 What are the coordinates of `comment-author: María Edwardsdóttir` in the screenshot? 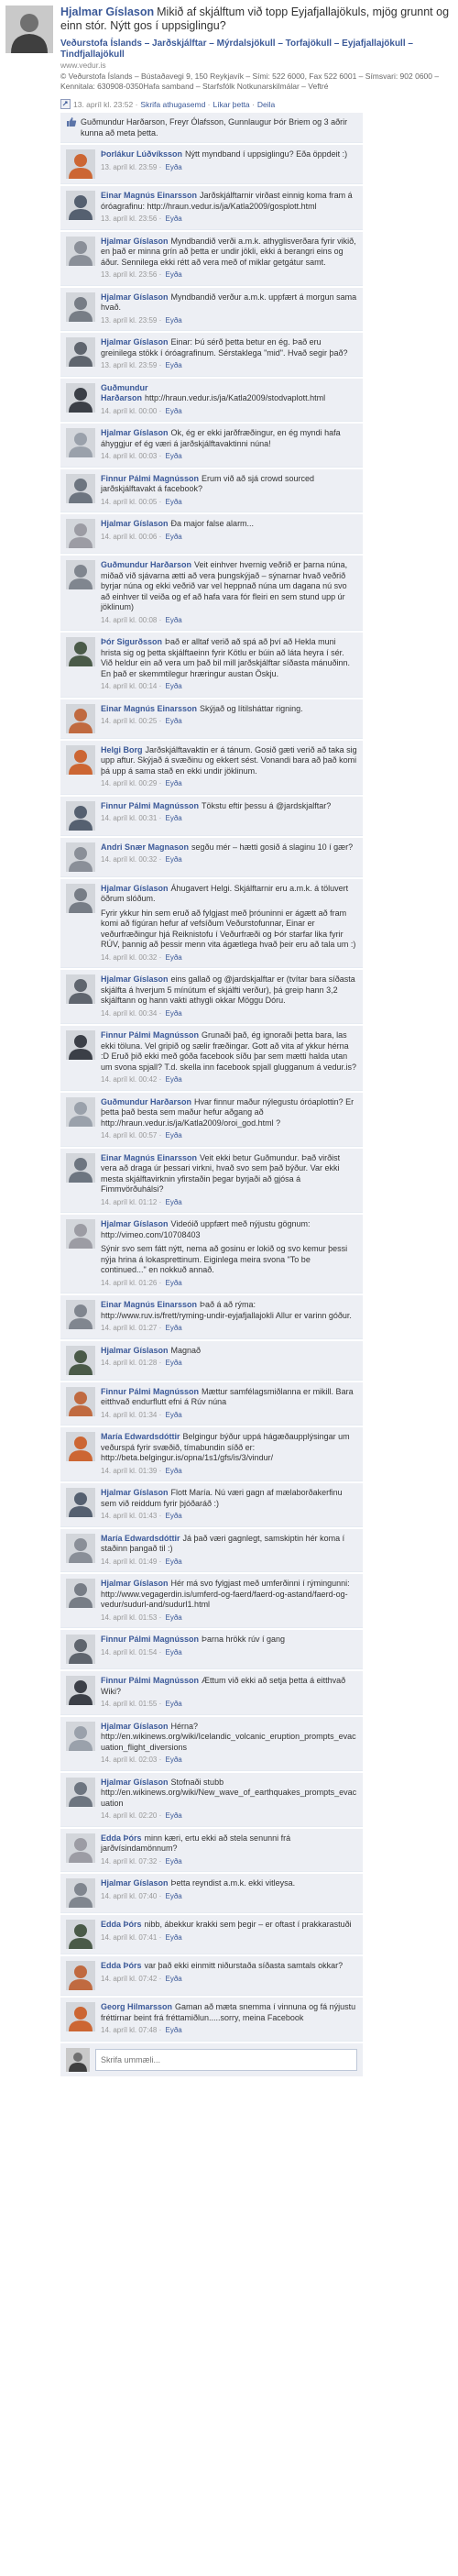 It's located at (140, 1436).